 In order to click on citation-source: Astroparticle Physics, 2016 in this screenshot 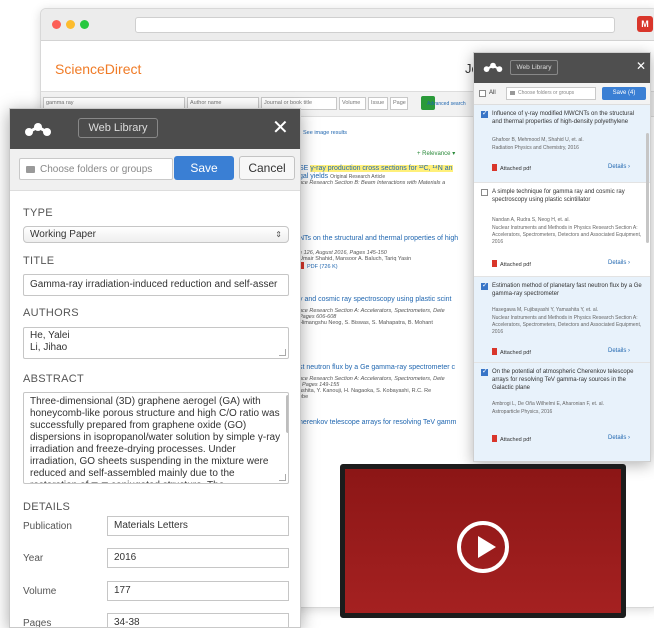, I will do `click(522, 412)`.